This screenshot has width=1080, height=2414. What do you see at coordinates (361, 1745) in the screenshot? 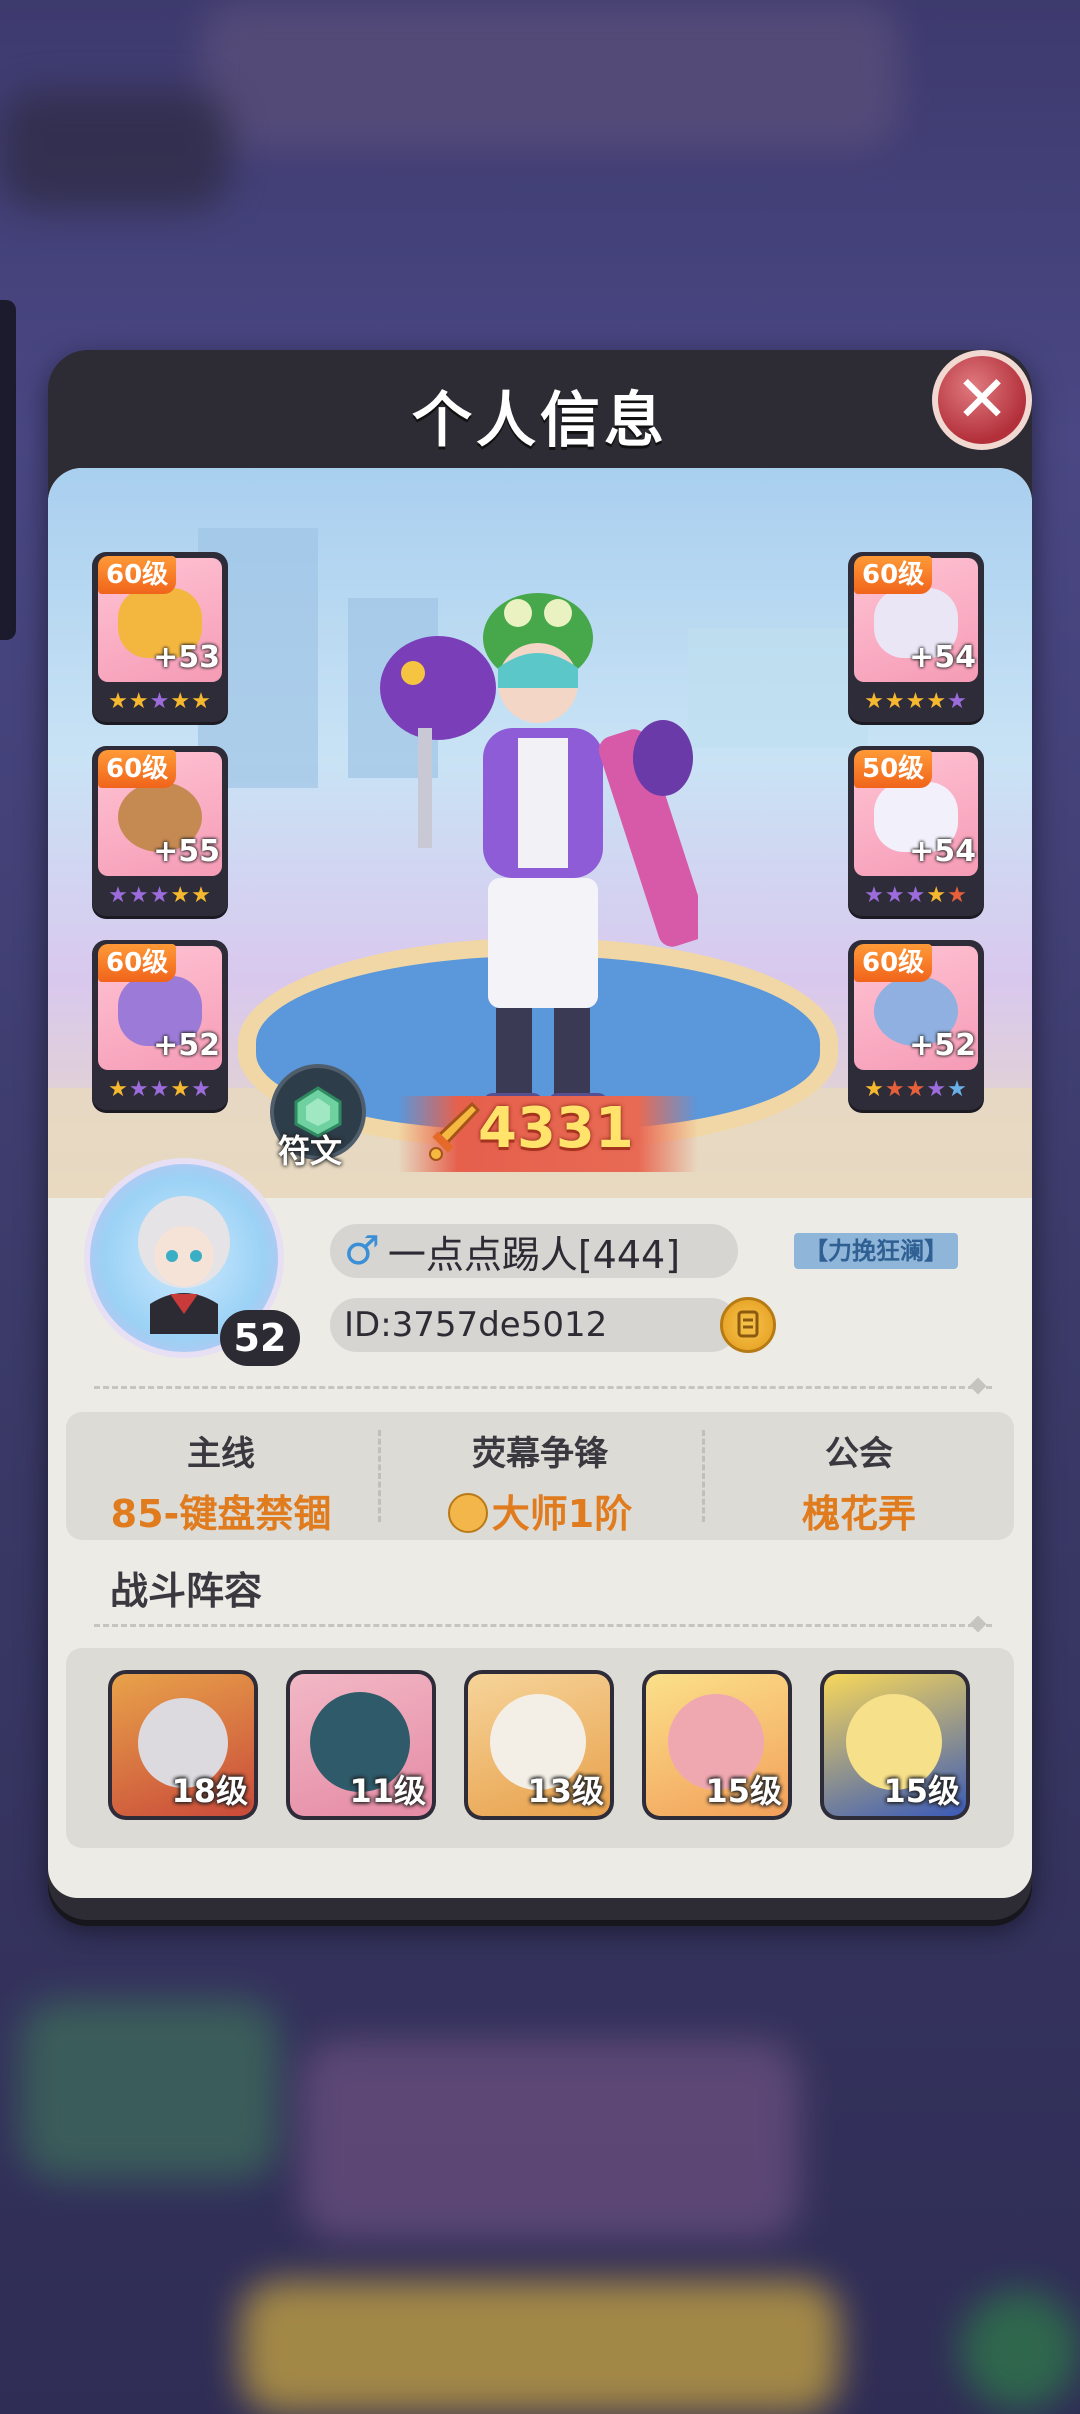
I see `lineup-member: 11级` at bounding box center [361, 1745].